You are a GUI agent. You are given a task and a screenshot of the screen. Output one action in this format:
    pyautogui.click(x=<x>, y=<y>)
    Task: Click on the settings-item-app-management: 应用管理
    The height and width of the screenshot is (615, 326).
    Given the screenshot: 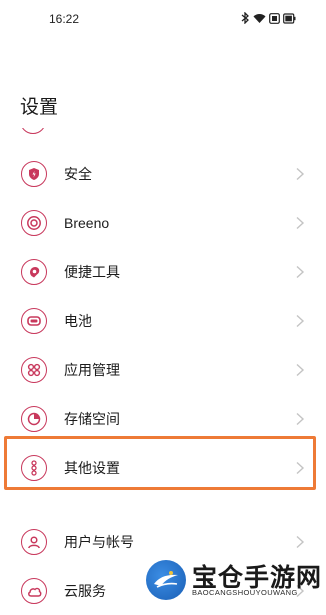 What is the action you would take?
    pyautogui.click(x=163, y=370)
    